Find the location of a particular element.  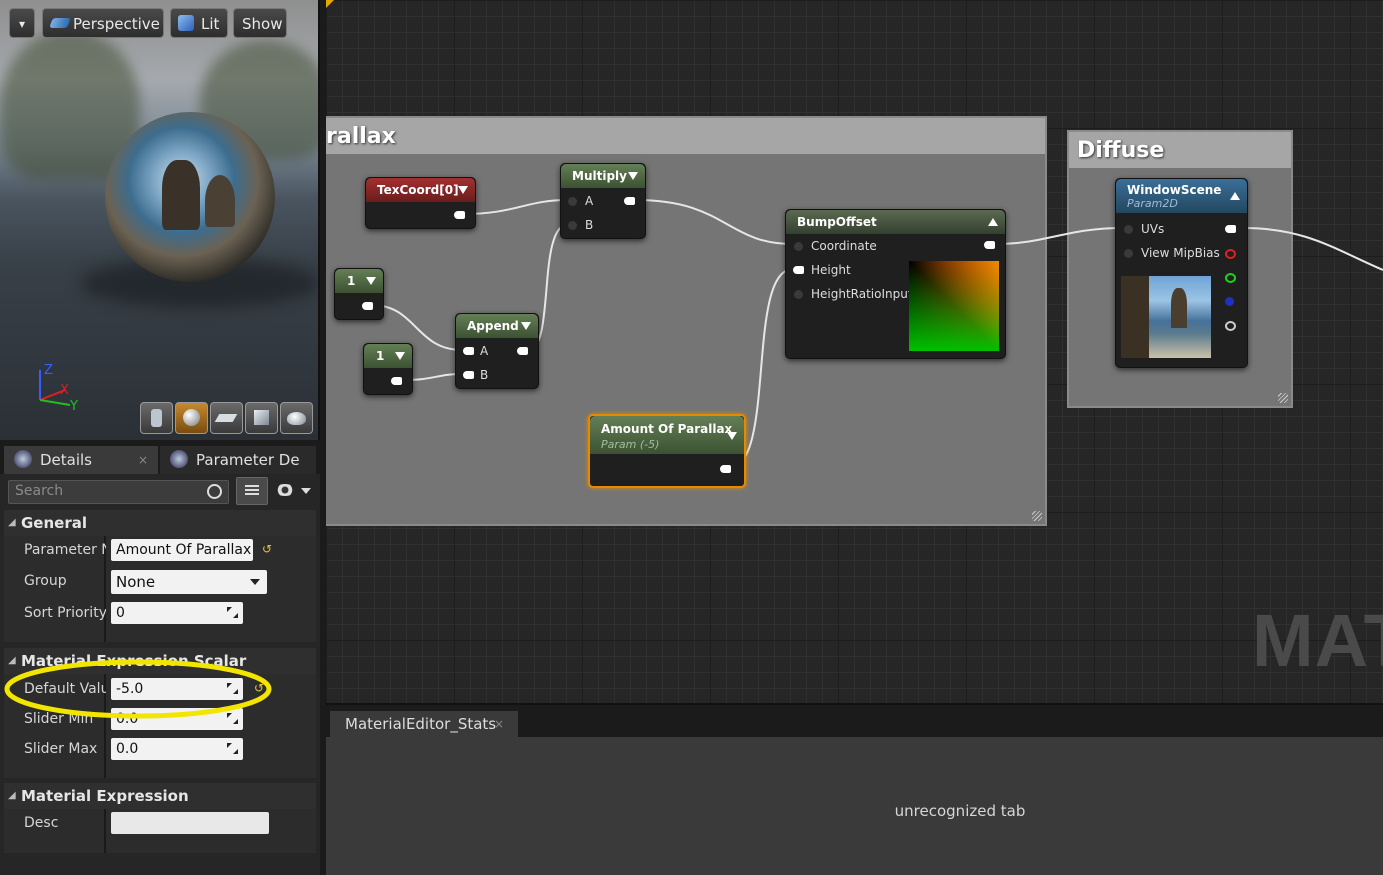

desc-label: Desc is located at coordinates (41, 823).